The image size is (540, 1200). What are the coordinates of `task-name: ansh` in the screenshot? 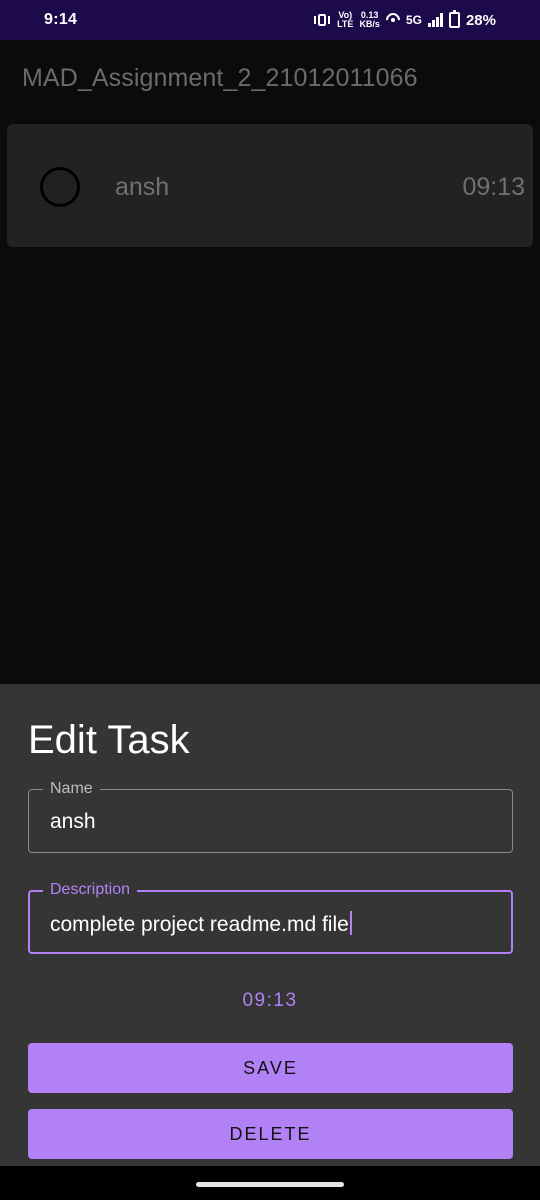 It's located at (142, 187).